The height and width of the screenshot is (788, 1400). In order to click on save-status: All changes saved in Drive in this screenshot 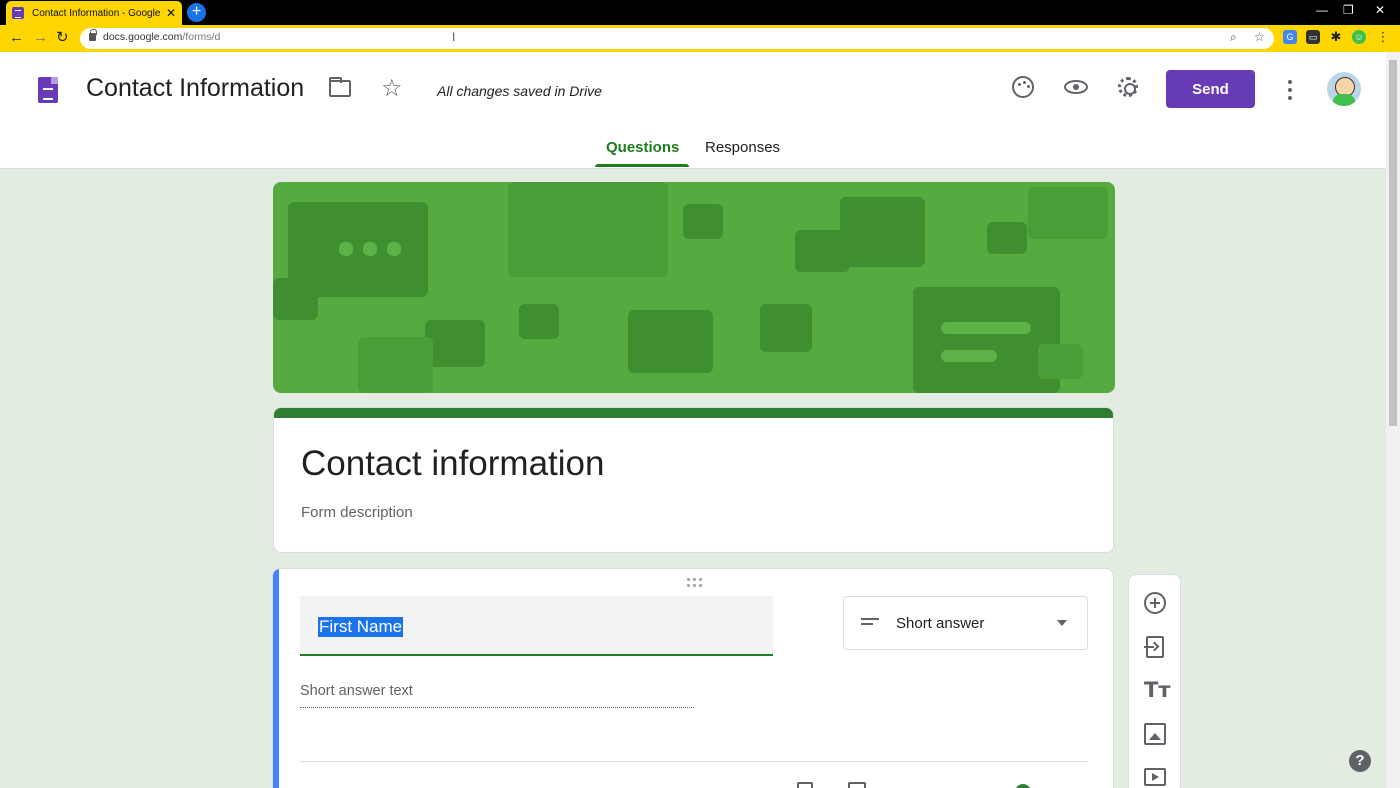, I will do `click(519, 91)`.